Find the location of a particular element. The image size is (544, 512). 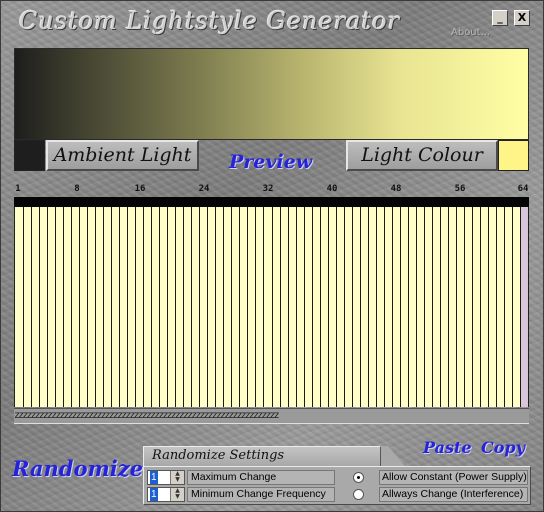

light-colour-button: Light Colour is located at coordinates (422, 155).